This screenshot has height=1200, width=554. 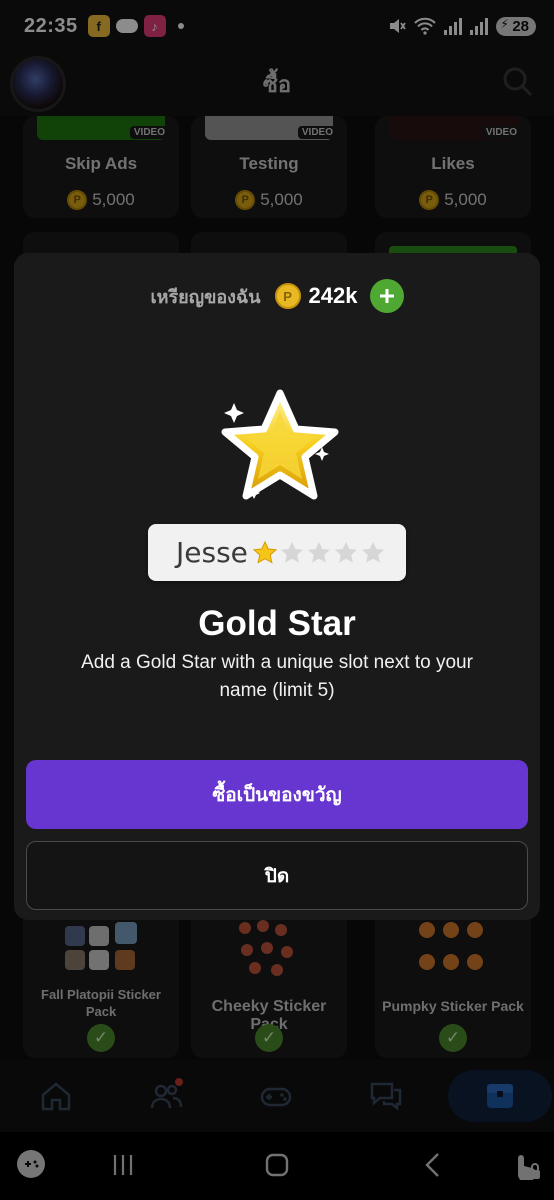 I want to click on coin-icon: P, so click(x=287, y=296).